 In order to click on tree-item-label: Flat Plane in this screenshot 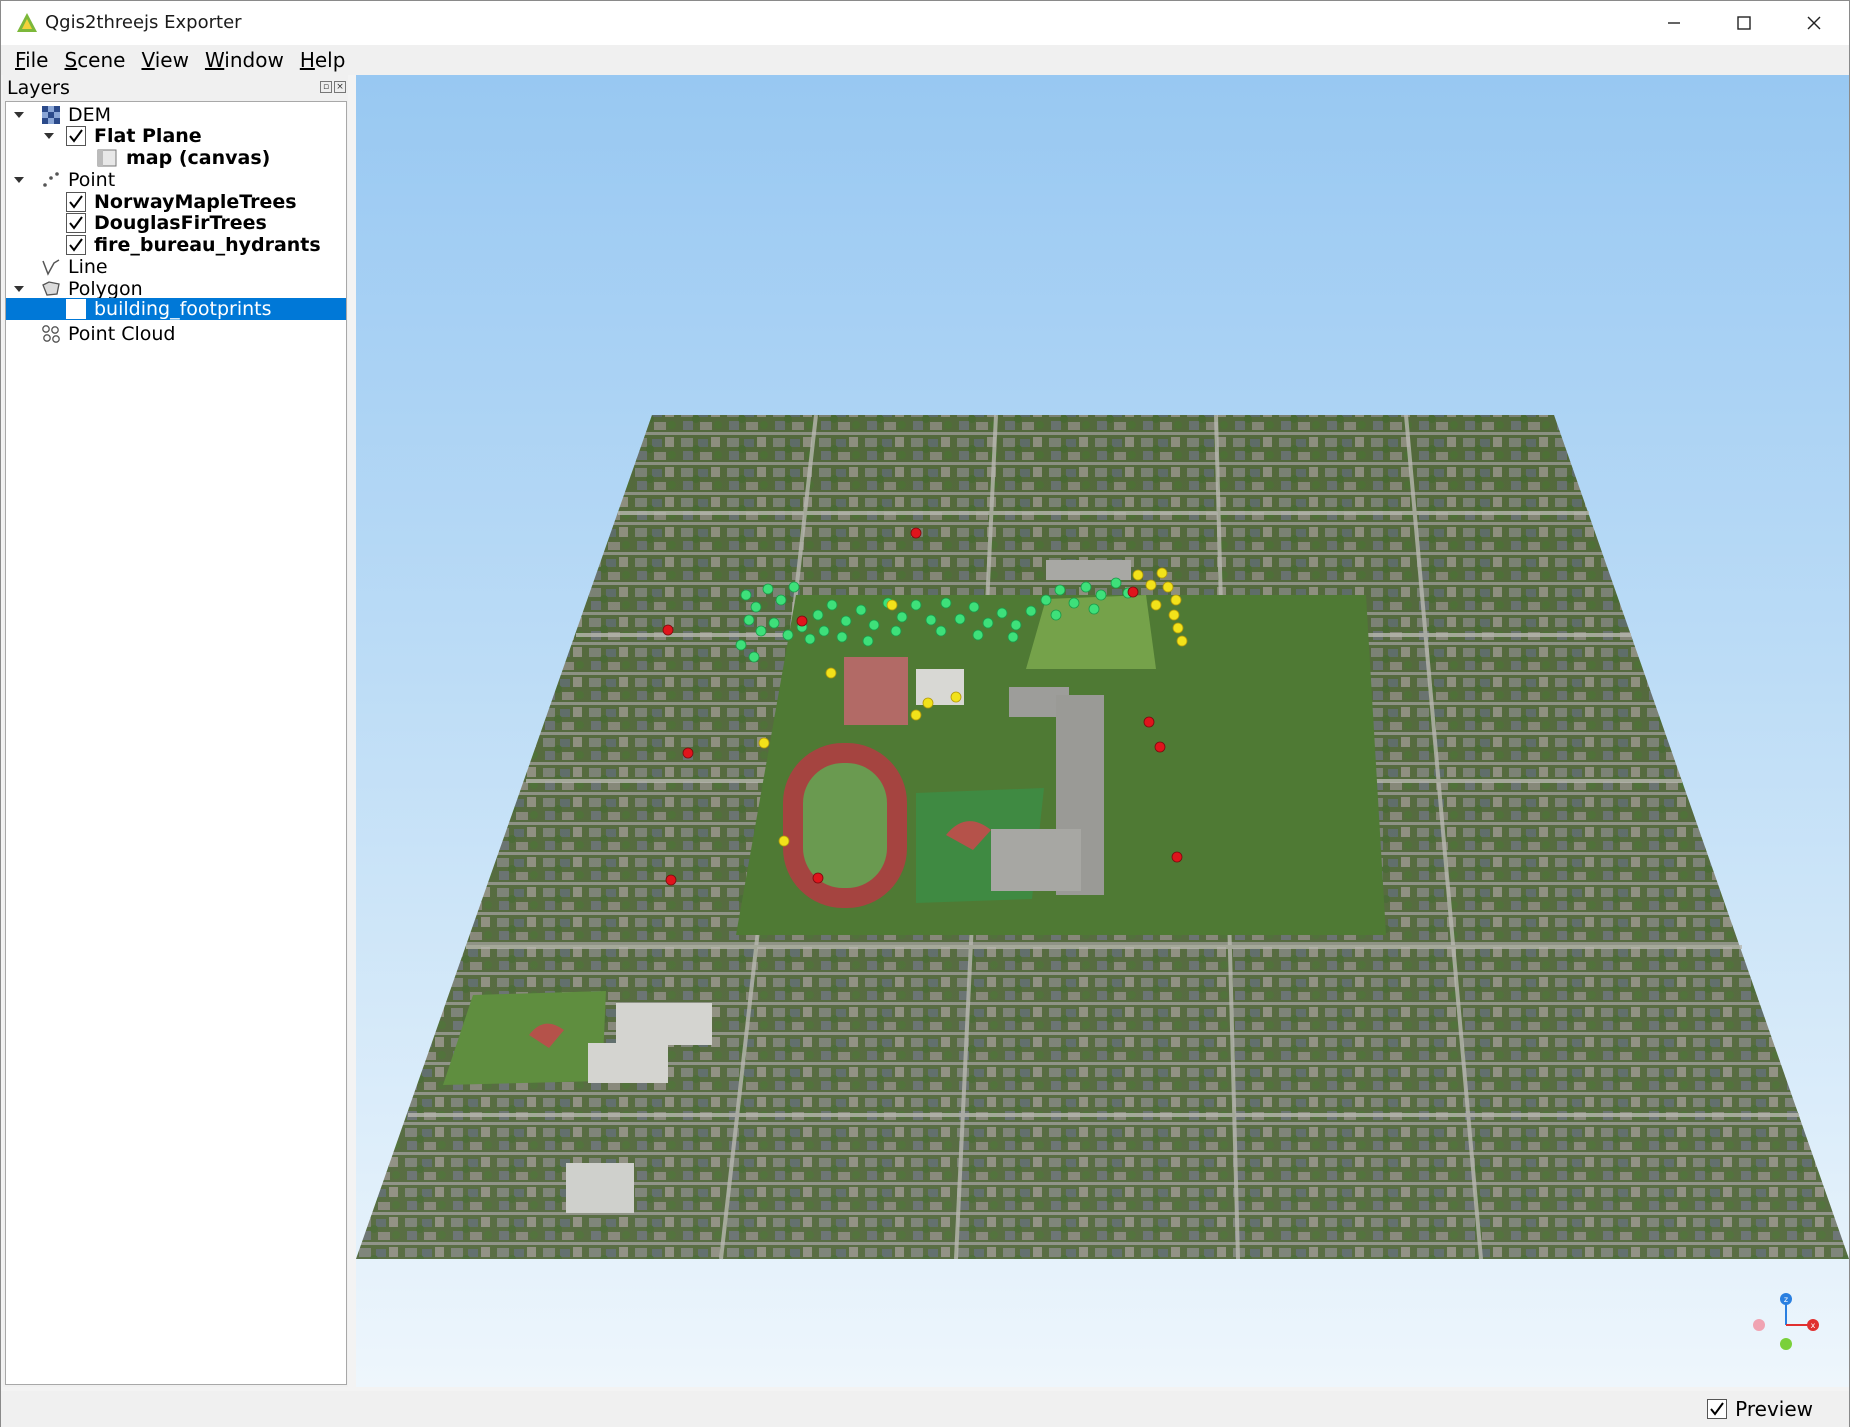, I will do `click(148, 135)`.